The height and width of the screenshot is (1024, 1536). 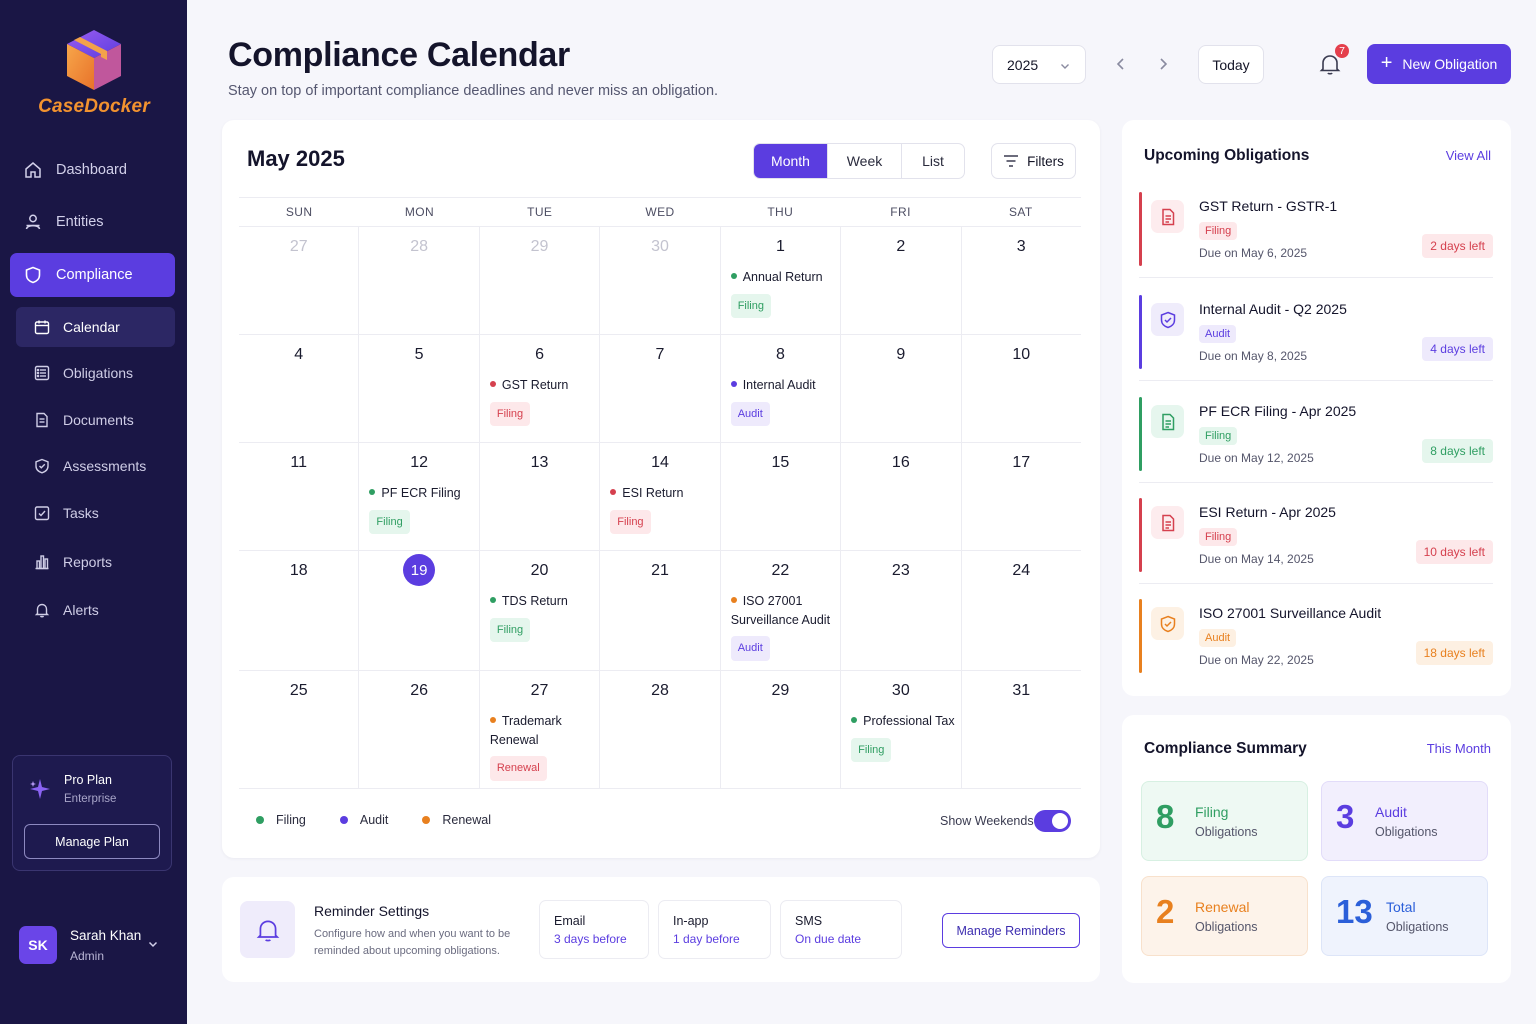 I want to click on summary-stat-audit: 3 Audit Obligations, so click(x=1404, y=821).